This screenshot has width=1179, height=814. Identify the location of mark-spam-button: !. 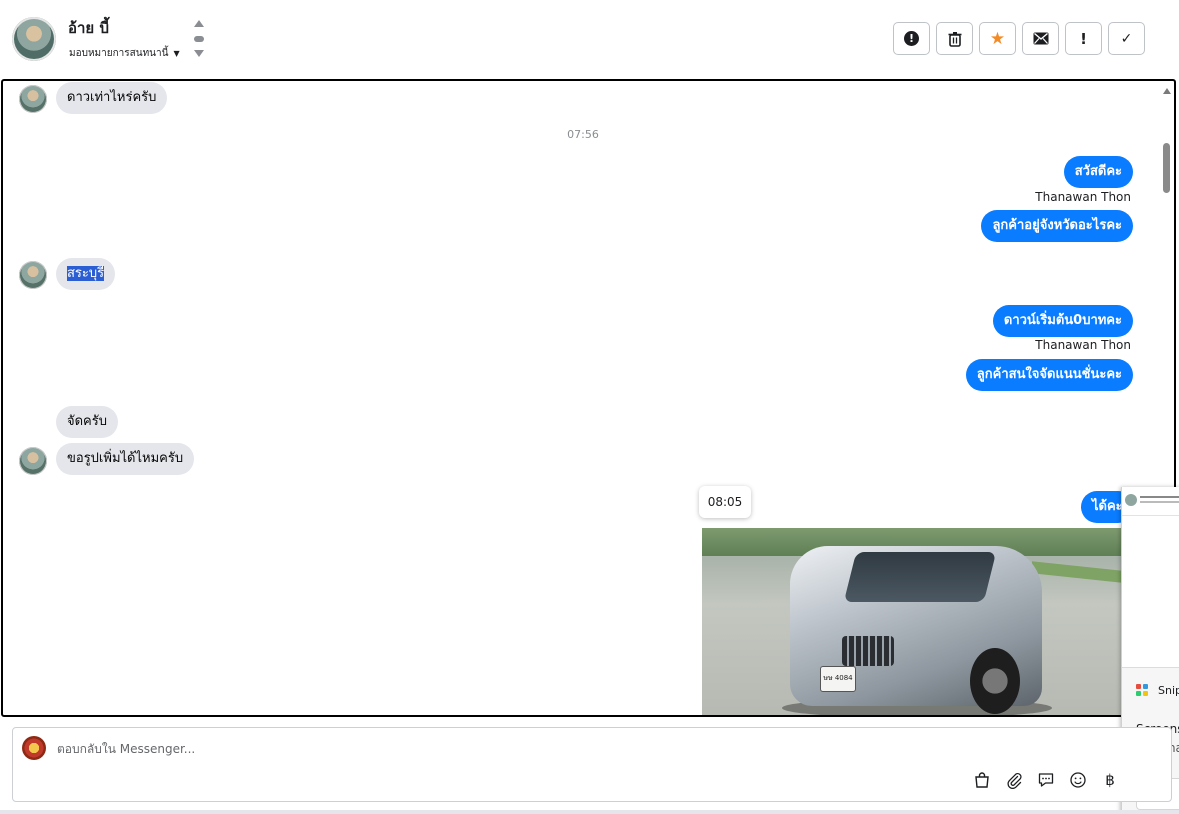
(911, 38).